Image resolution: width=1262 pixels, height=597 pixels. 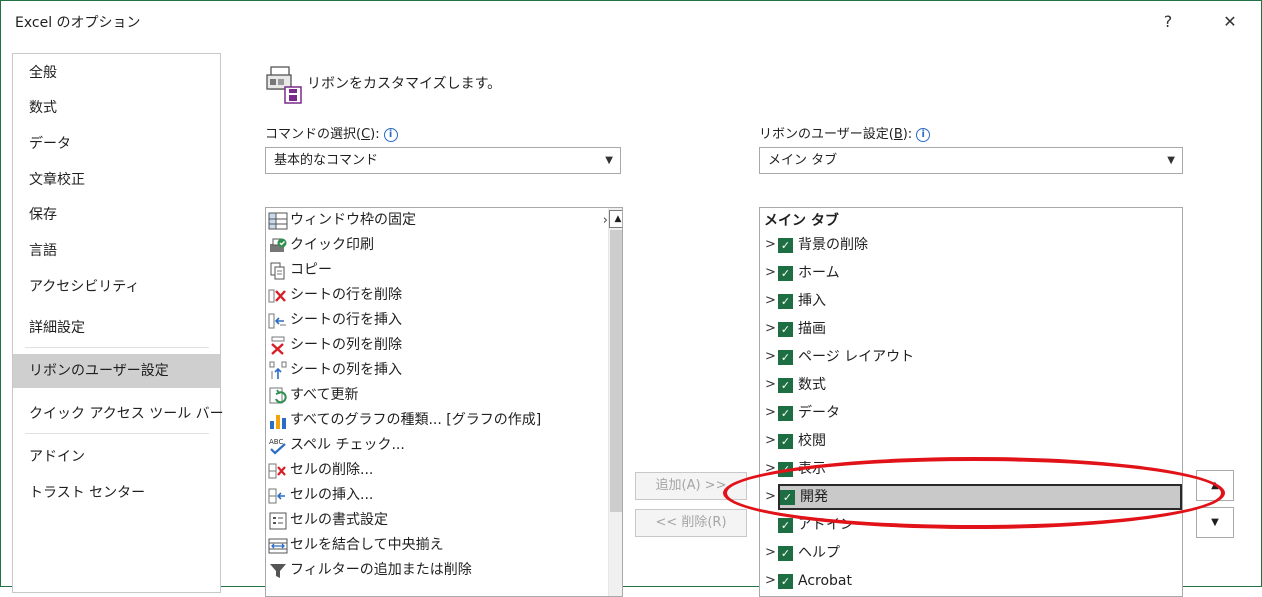 I want to click on tree-item: > ✓ 校閲, so click(x=970, y=441).